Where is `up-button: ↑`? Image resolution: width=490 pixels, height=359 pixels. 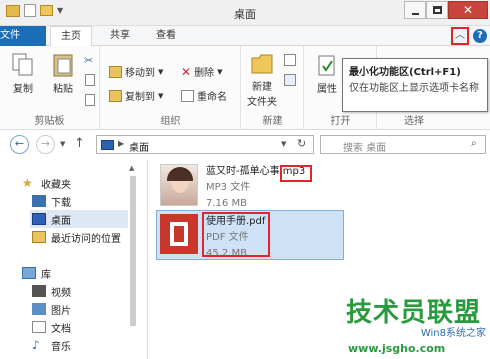 up-button: ↑ is located at coordinates (79, 143).